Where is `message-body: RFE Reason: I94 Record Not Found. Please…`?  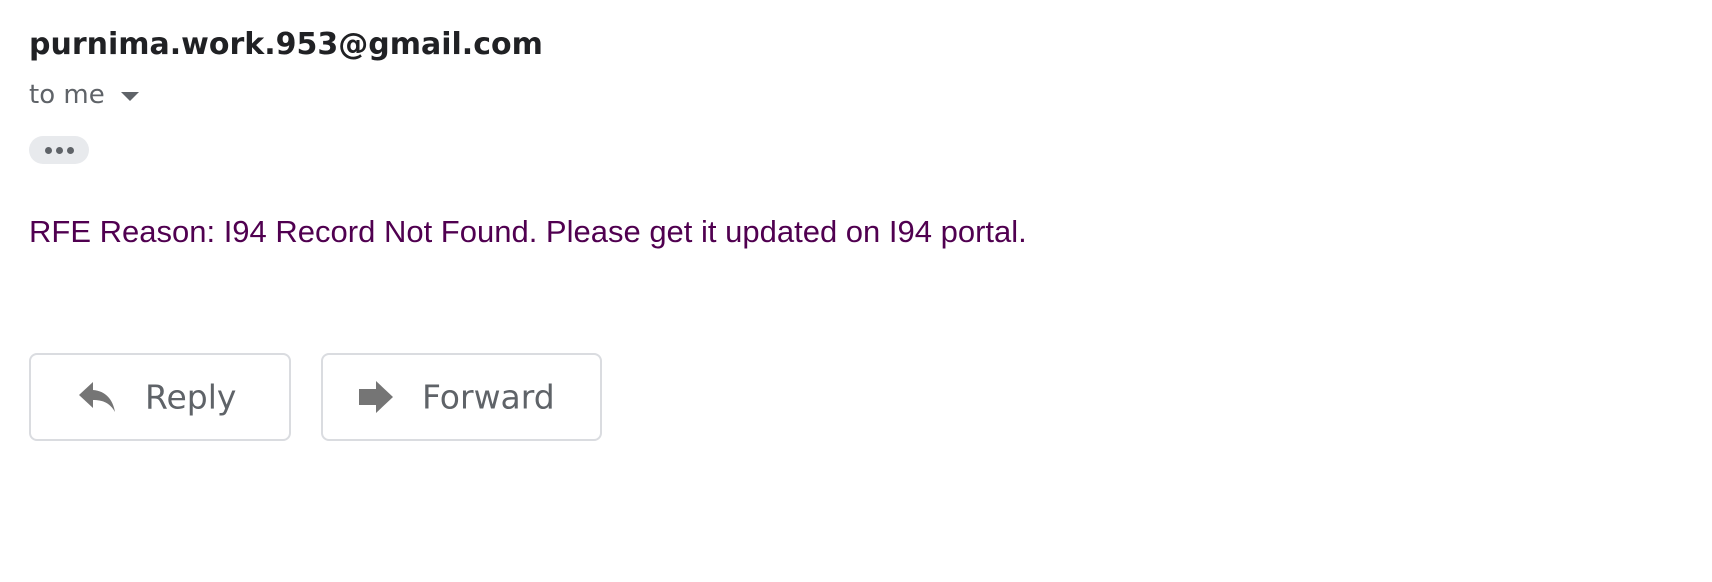 message-body: RFE Reason: I94 Record Not Found. Please… is located at coordinates (528, 231).